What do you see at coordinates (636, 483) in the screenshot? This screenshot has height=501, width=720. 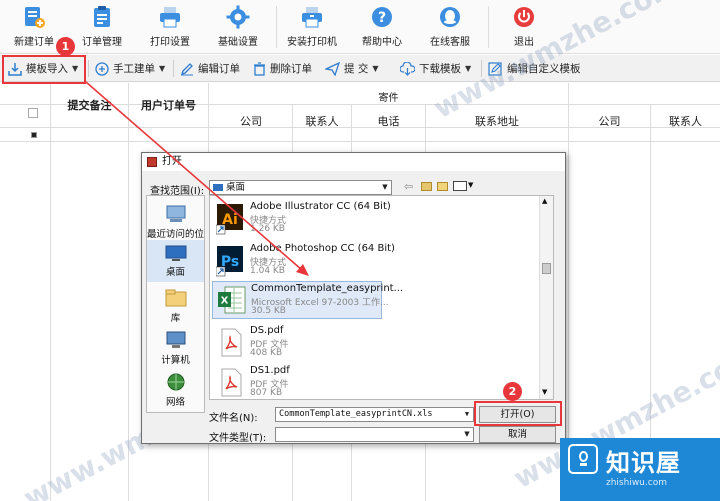 I see `brand-url: zhishiwu.com` at bounding box center [636, 483].